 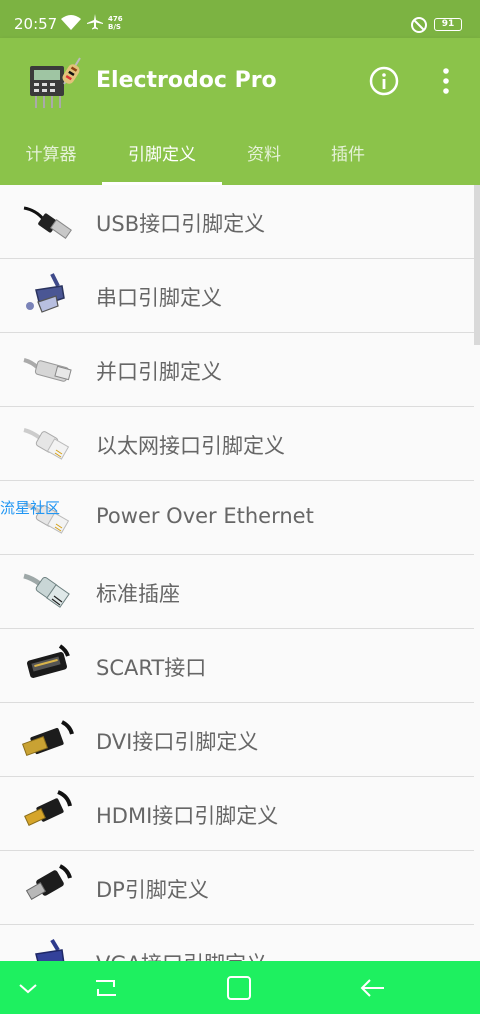 I want to click on list-item: SCART接口, so click(x=237, y=666).